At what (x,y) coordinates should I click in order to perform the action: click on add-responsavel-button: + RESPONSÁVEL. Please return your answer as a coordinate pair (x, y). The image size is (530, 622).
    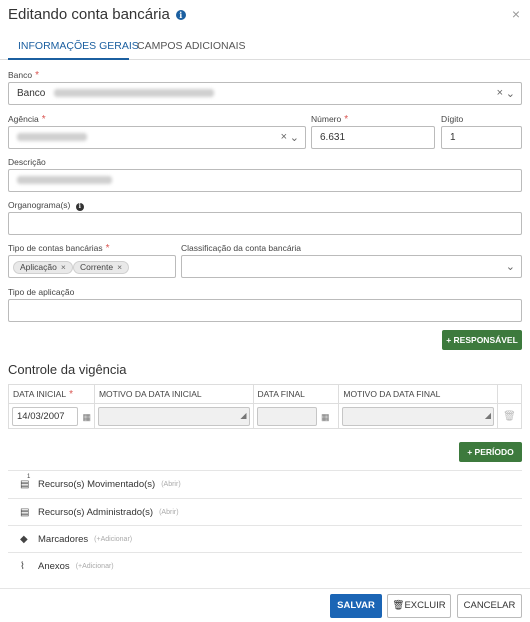
    Looking at the image, I should click on (482, 340).